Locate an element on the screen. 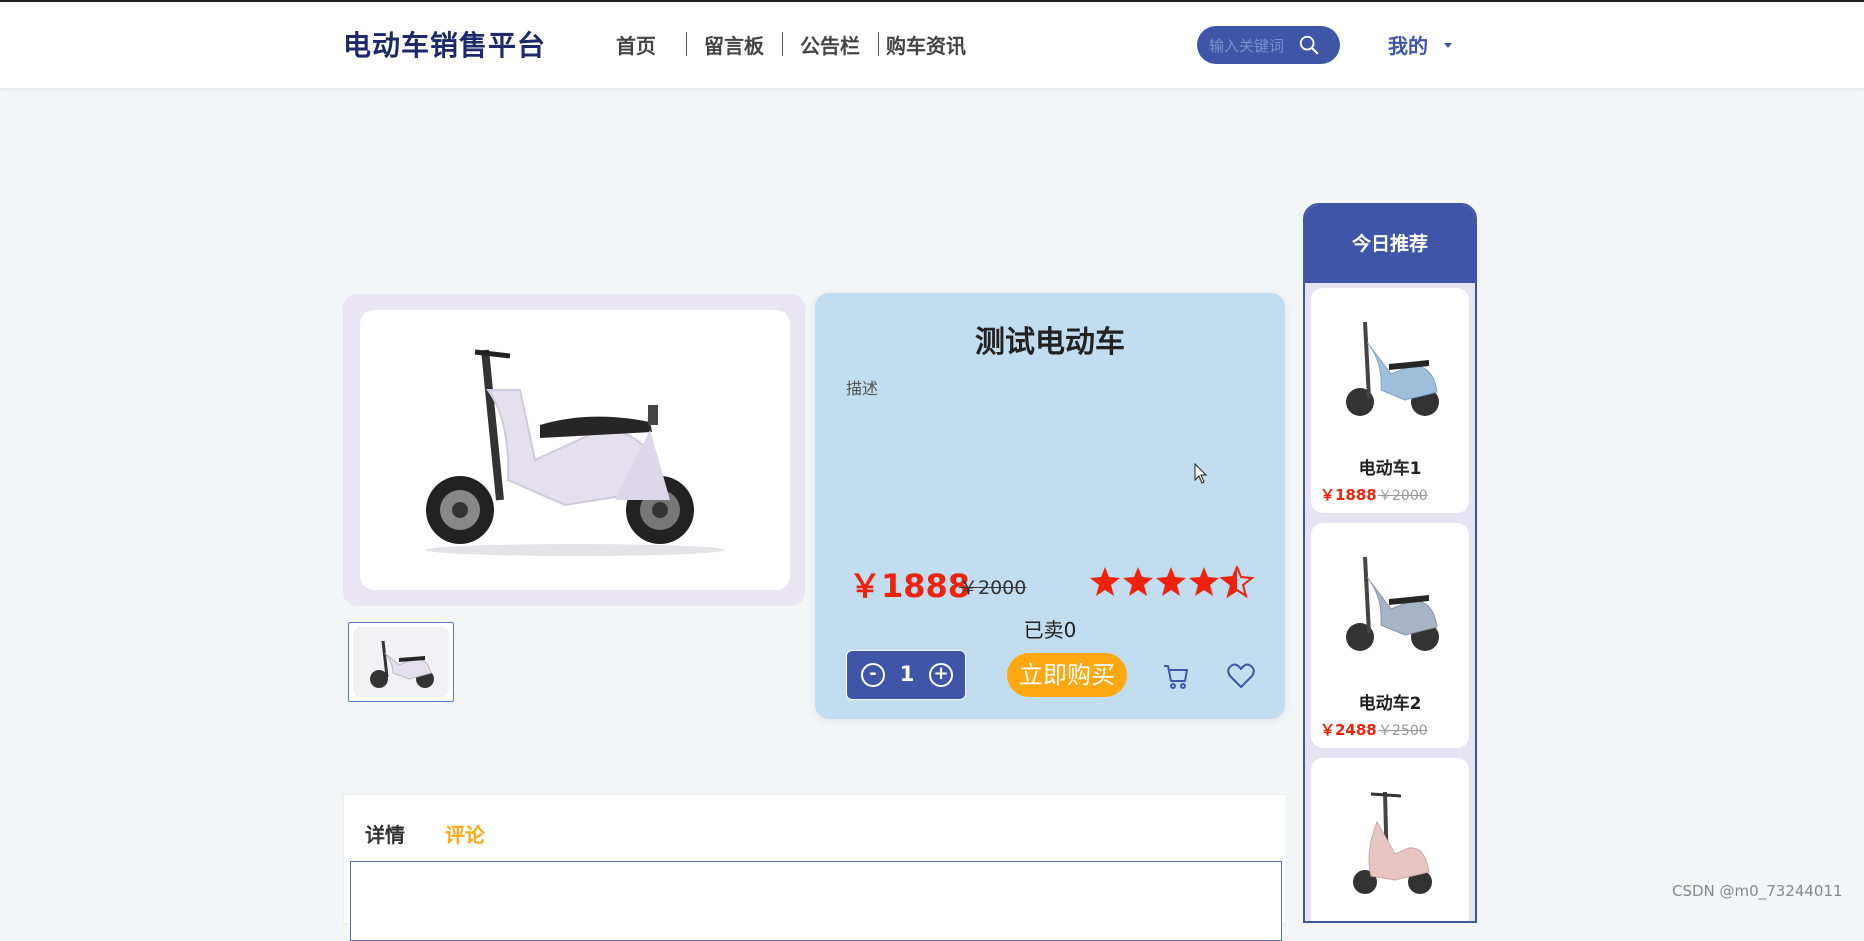  sold-count: 已卖0 is located at coordinates (1050, 630).